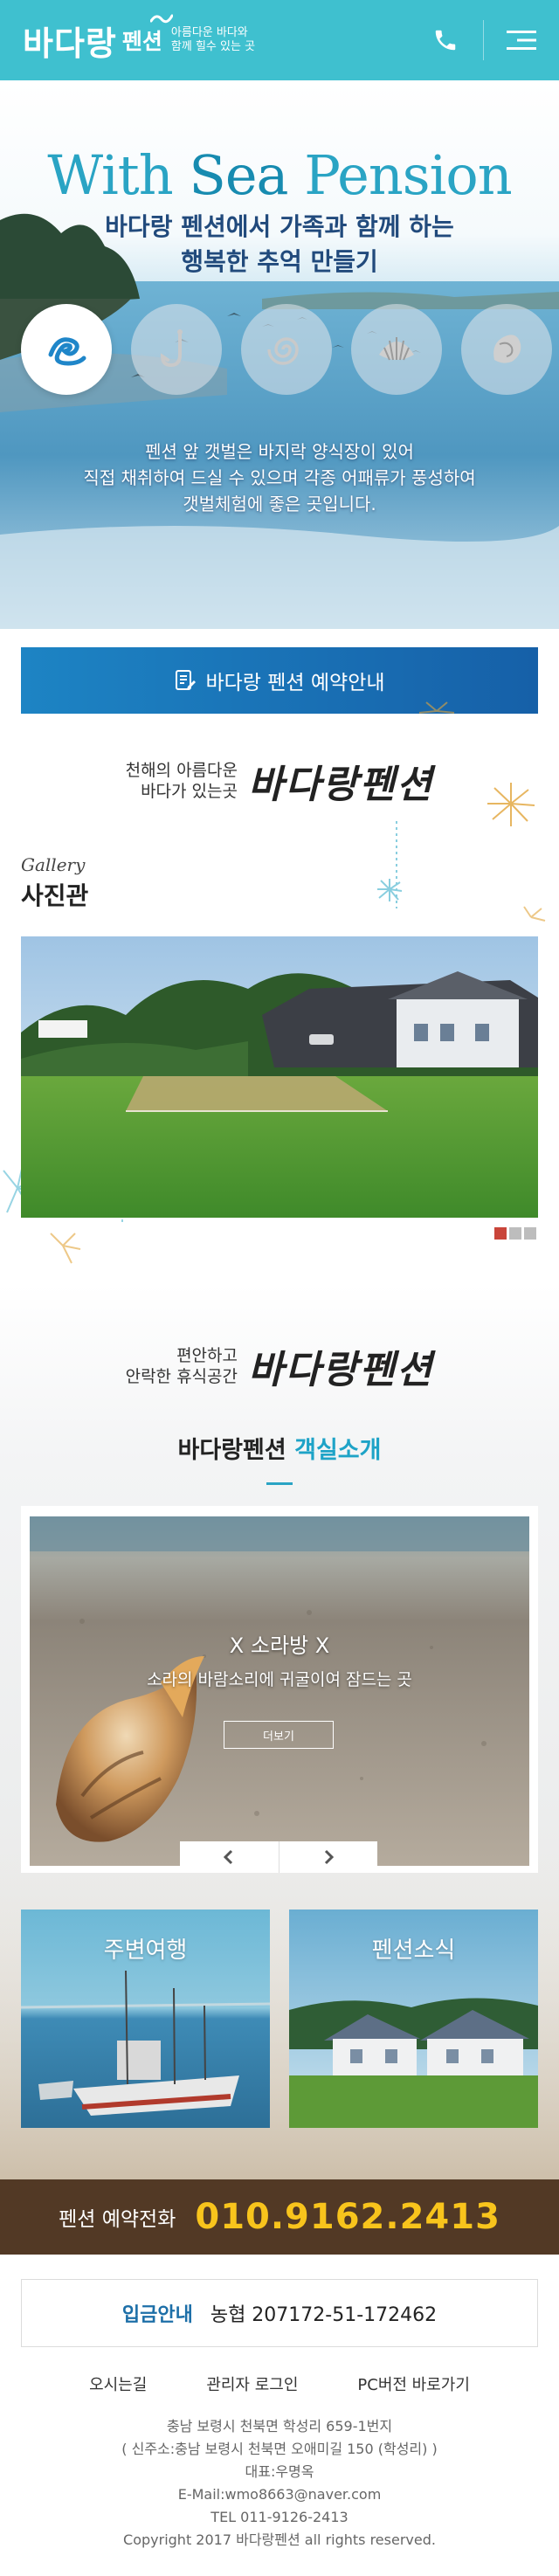 This screenshot has width=559, height=2576. I want to click on menu-icon, so click(521, 40).